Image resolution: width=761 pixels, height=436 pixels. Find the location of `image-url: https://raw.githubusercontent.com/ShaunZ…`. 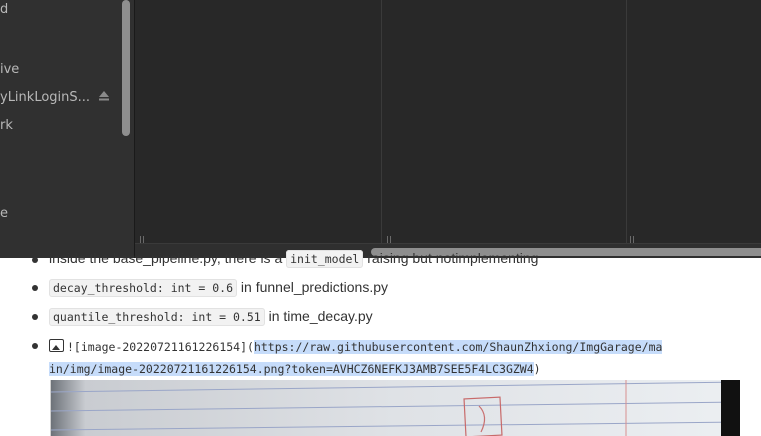

image-url: https://raw.githubusercontent.com/ShaunZ… is located at coordinates (458, 347).